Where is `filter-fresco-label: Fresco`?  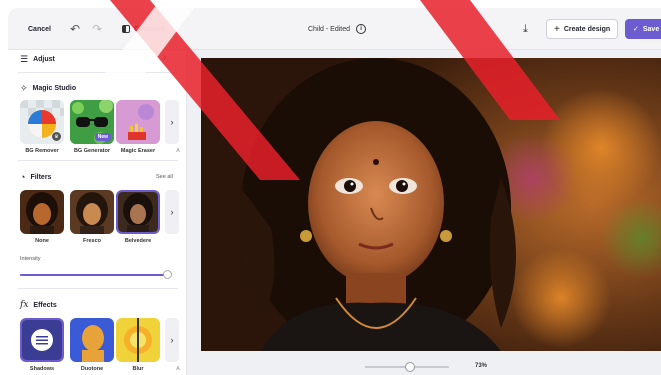
filter-fresco-label: Fresco is located at coordinates (92, 241).